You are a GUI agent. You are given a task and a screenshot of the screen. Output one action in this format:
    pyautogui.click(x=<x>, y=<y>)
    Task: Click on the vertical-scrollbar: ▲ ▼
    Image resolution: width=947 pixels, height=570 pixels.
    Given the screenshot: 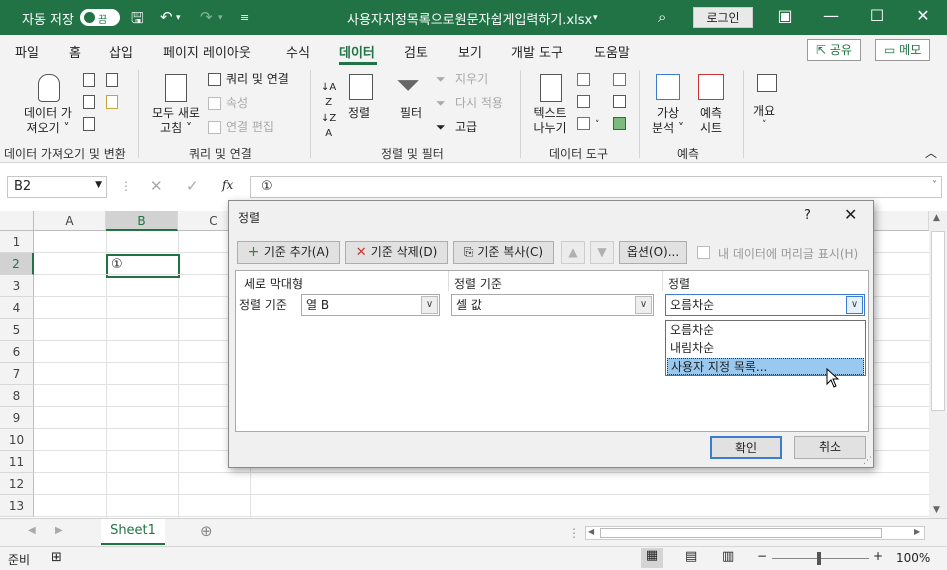 What is the action you would take?
    pyautogui.click(x=938, y=364)
    